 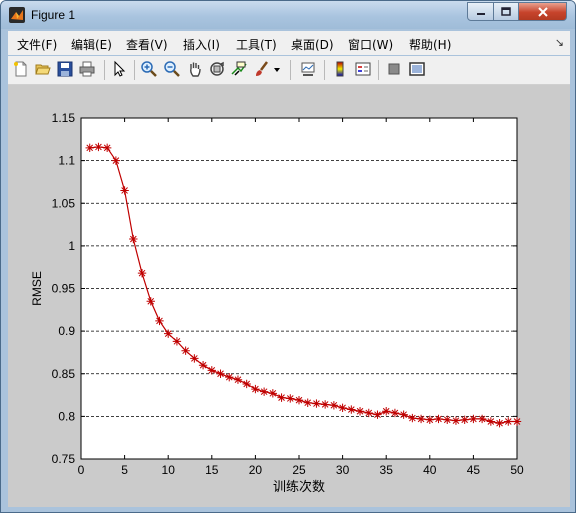 I want to click on minimize-icon, so click(x=480, y=13).